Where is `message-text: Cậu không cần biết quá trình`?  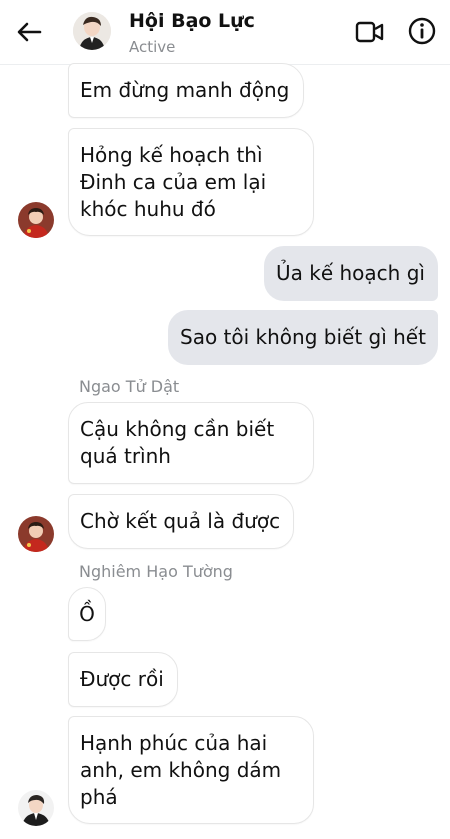
message-text: Cậu không cần biết quá trình is located at coordinates (177, 442).